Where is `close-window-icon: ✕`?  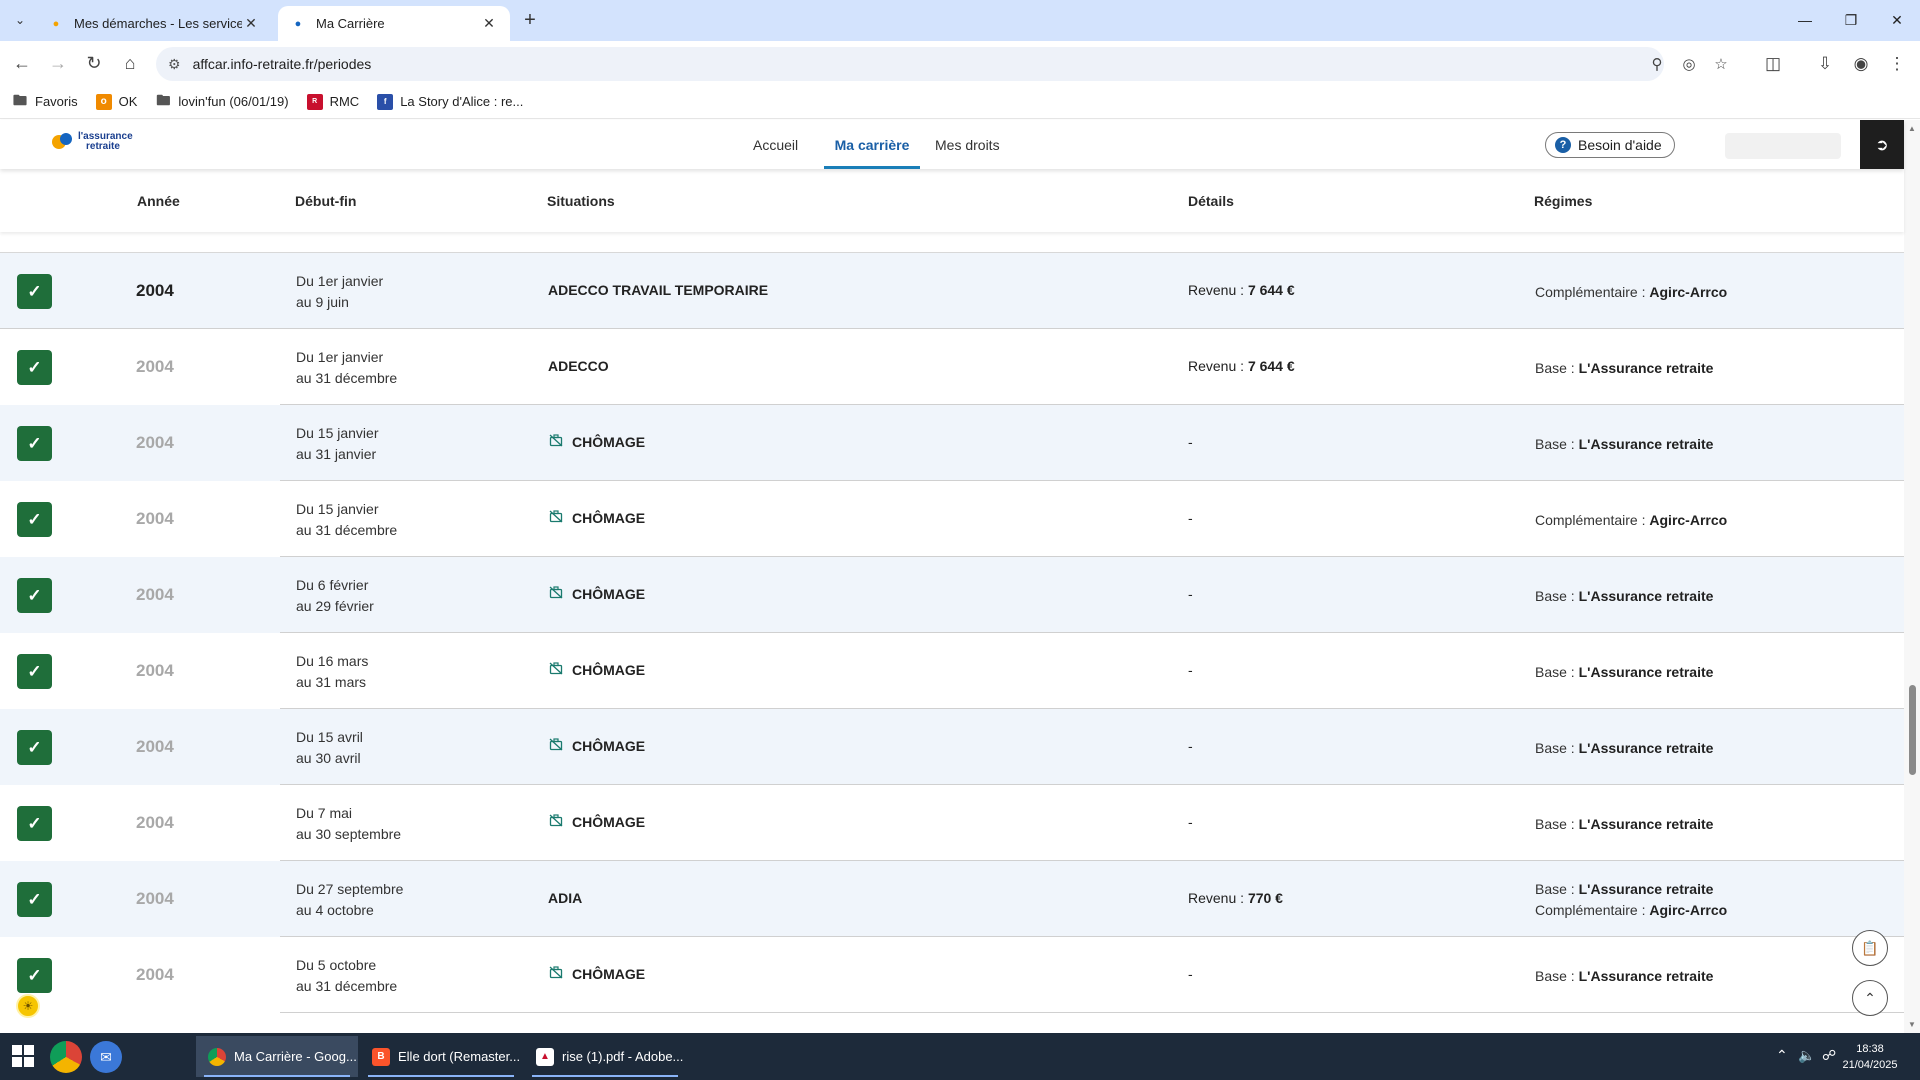 close-window-icon: ✕ is located at coordinates (1897, 20).